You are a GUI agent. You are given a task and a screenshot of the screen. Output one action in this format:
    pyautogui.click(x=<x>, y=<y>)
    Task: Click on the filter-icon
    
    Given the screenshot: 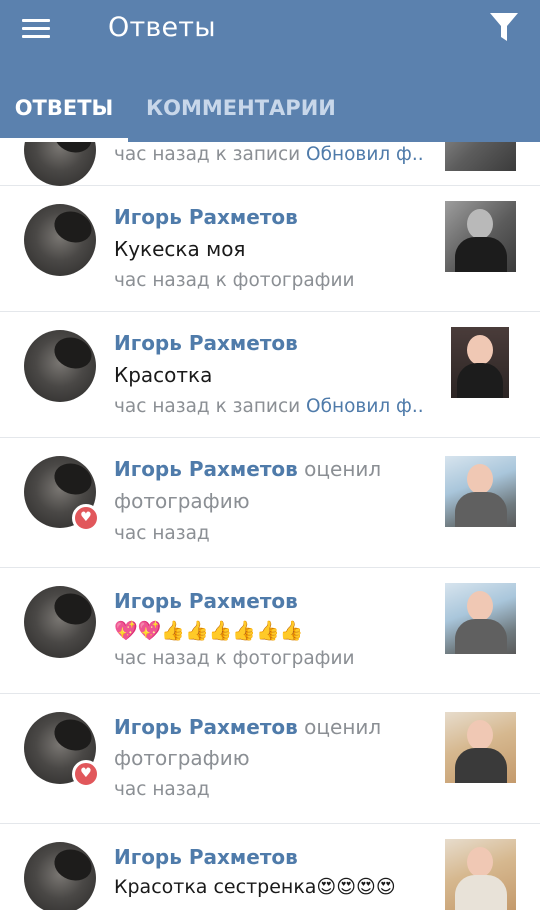 What is the action you would take?
    pyautogui.click(x=504, y=27)
    